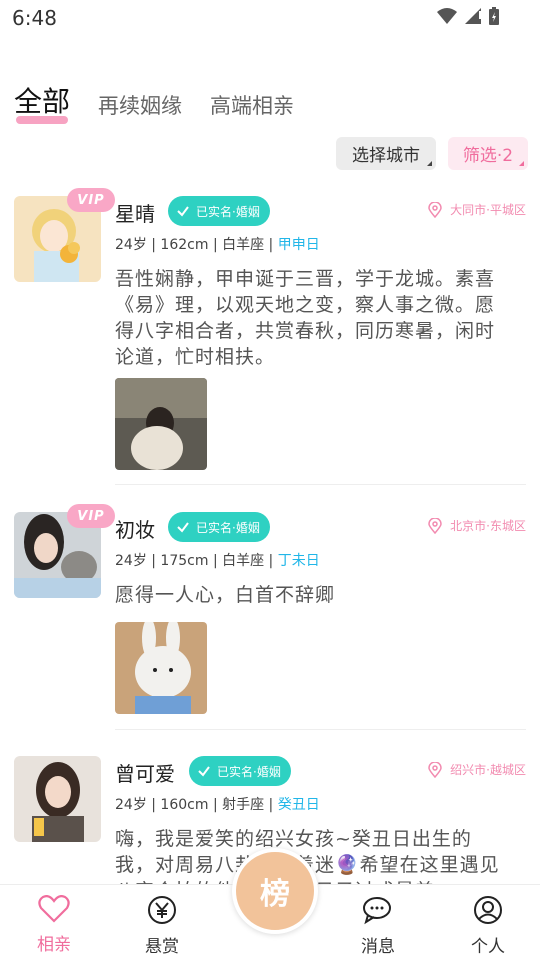 The width and height of the screenshot is (540, 961). I want to click on location: 北京市·东城区, so click(477, 525).